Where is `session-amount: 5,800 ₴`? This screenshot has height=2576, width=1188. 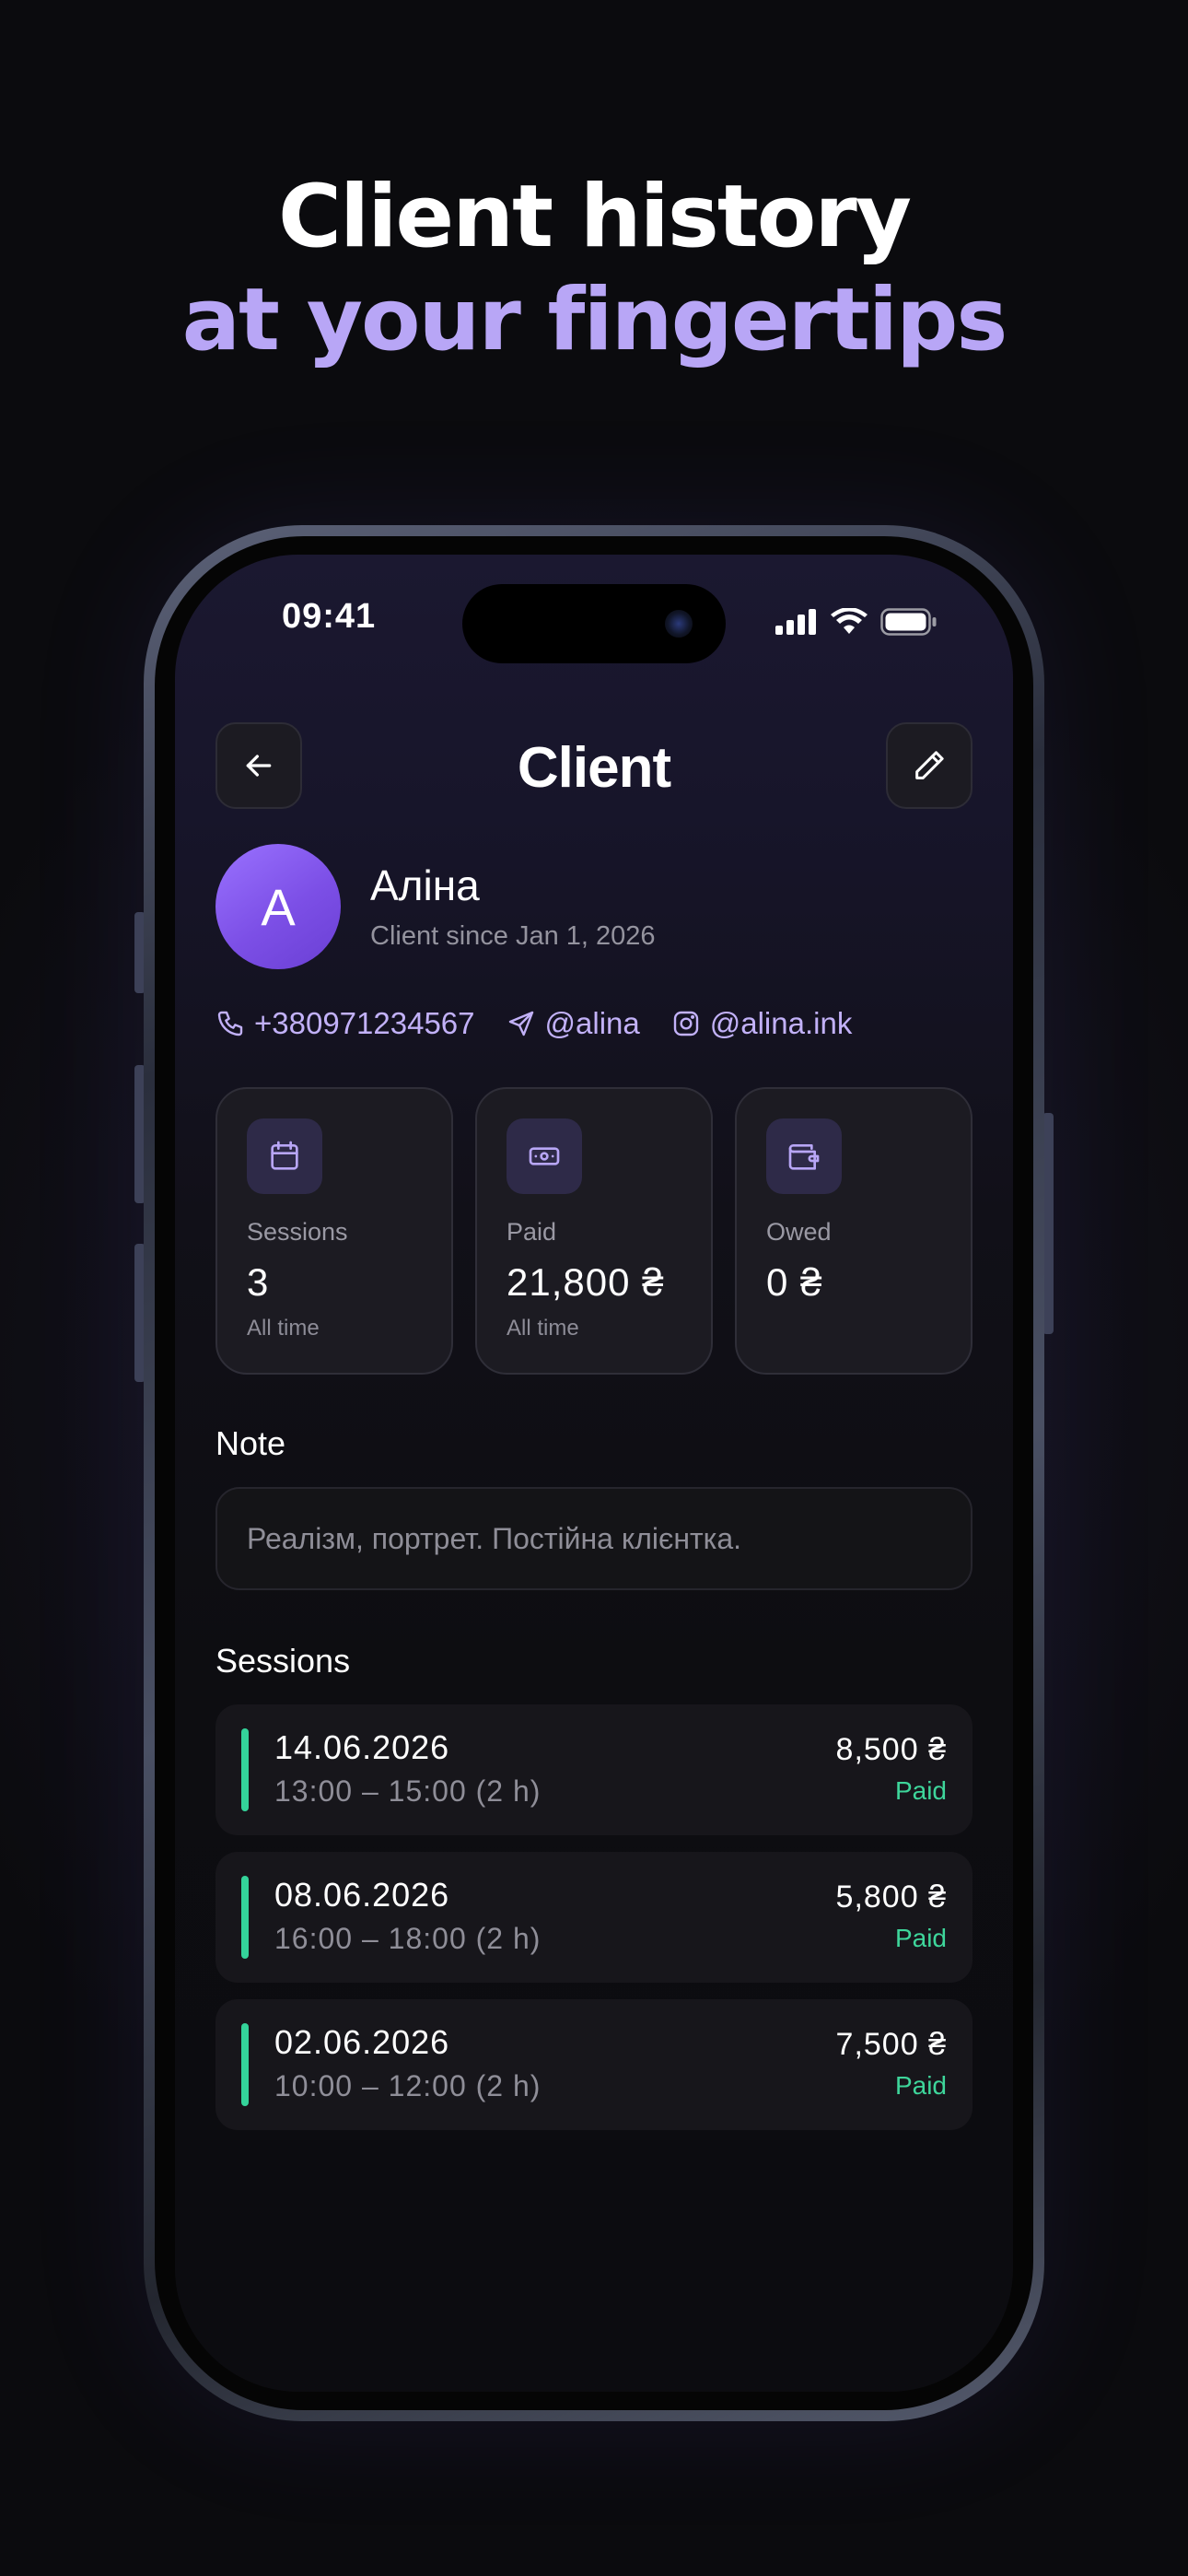 session-amount: 5,800 ₴ is located at coordinates (891, 1897).